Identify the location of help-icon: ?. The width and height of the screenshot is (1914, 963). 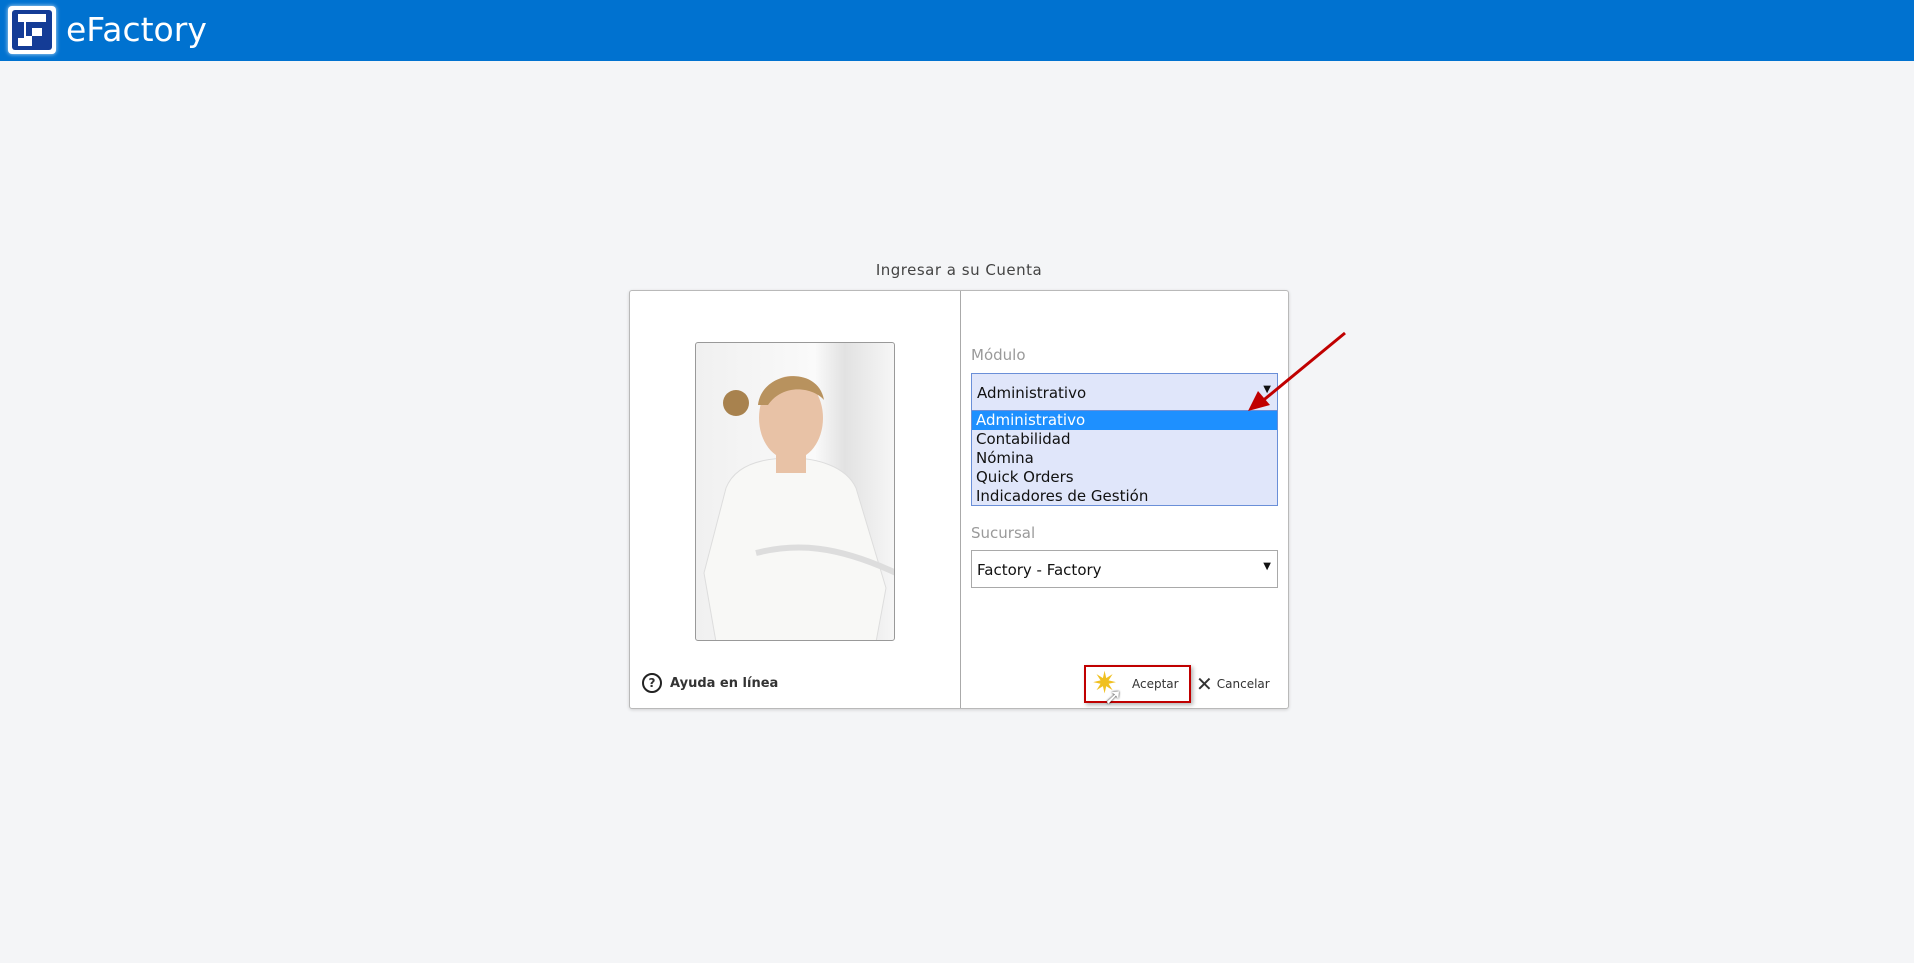
(652, 683).